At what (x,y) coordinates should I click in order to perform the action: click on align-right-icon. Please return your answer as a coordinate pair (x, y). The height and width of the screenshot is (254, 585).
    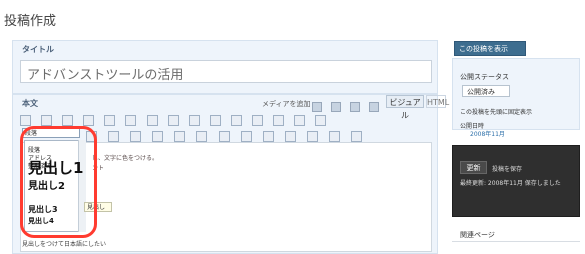
    Looking at the image, I should click on (194, 120).